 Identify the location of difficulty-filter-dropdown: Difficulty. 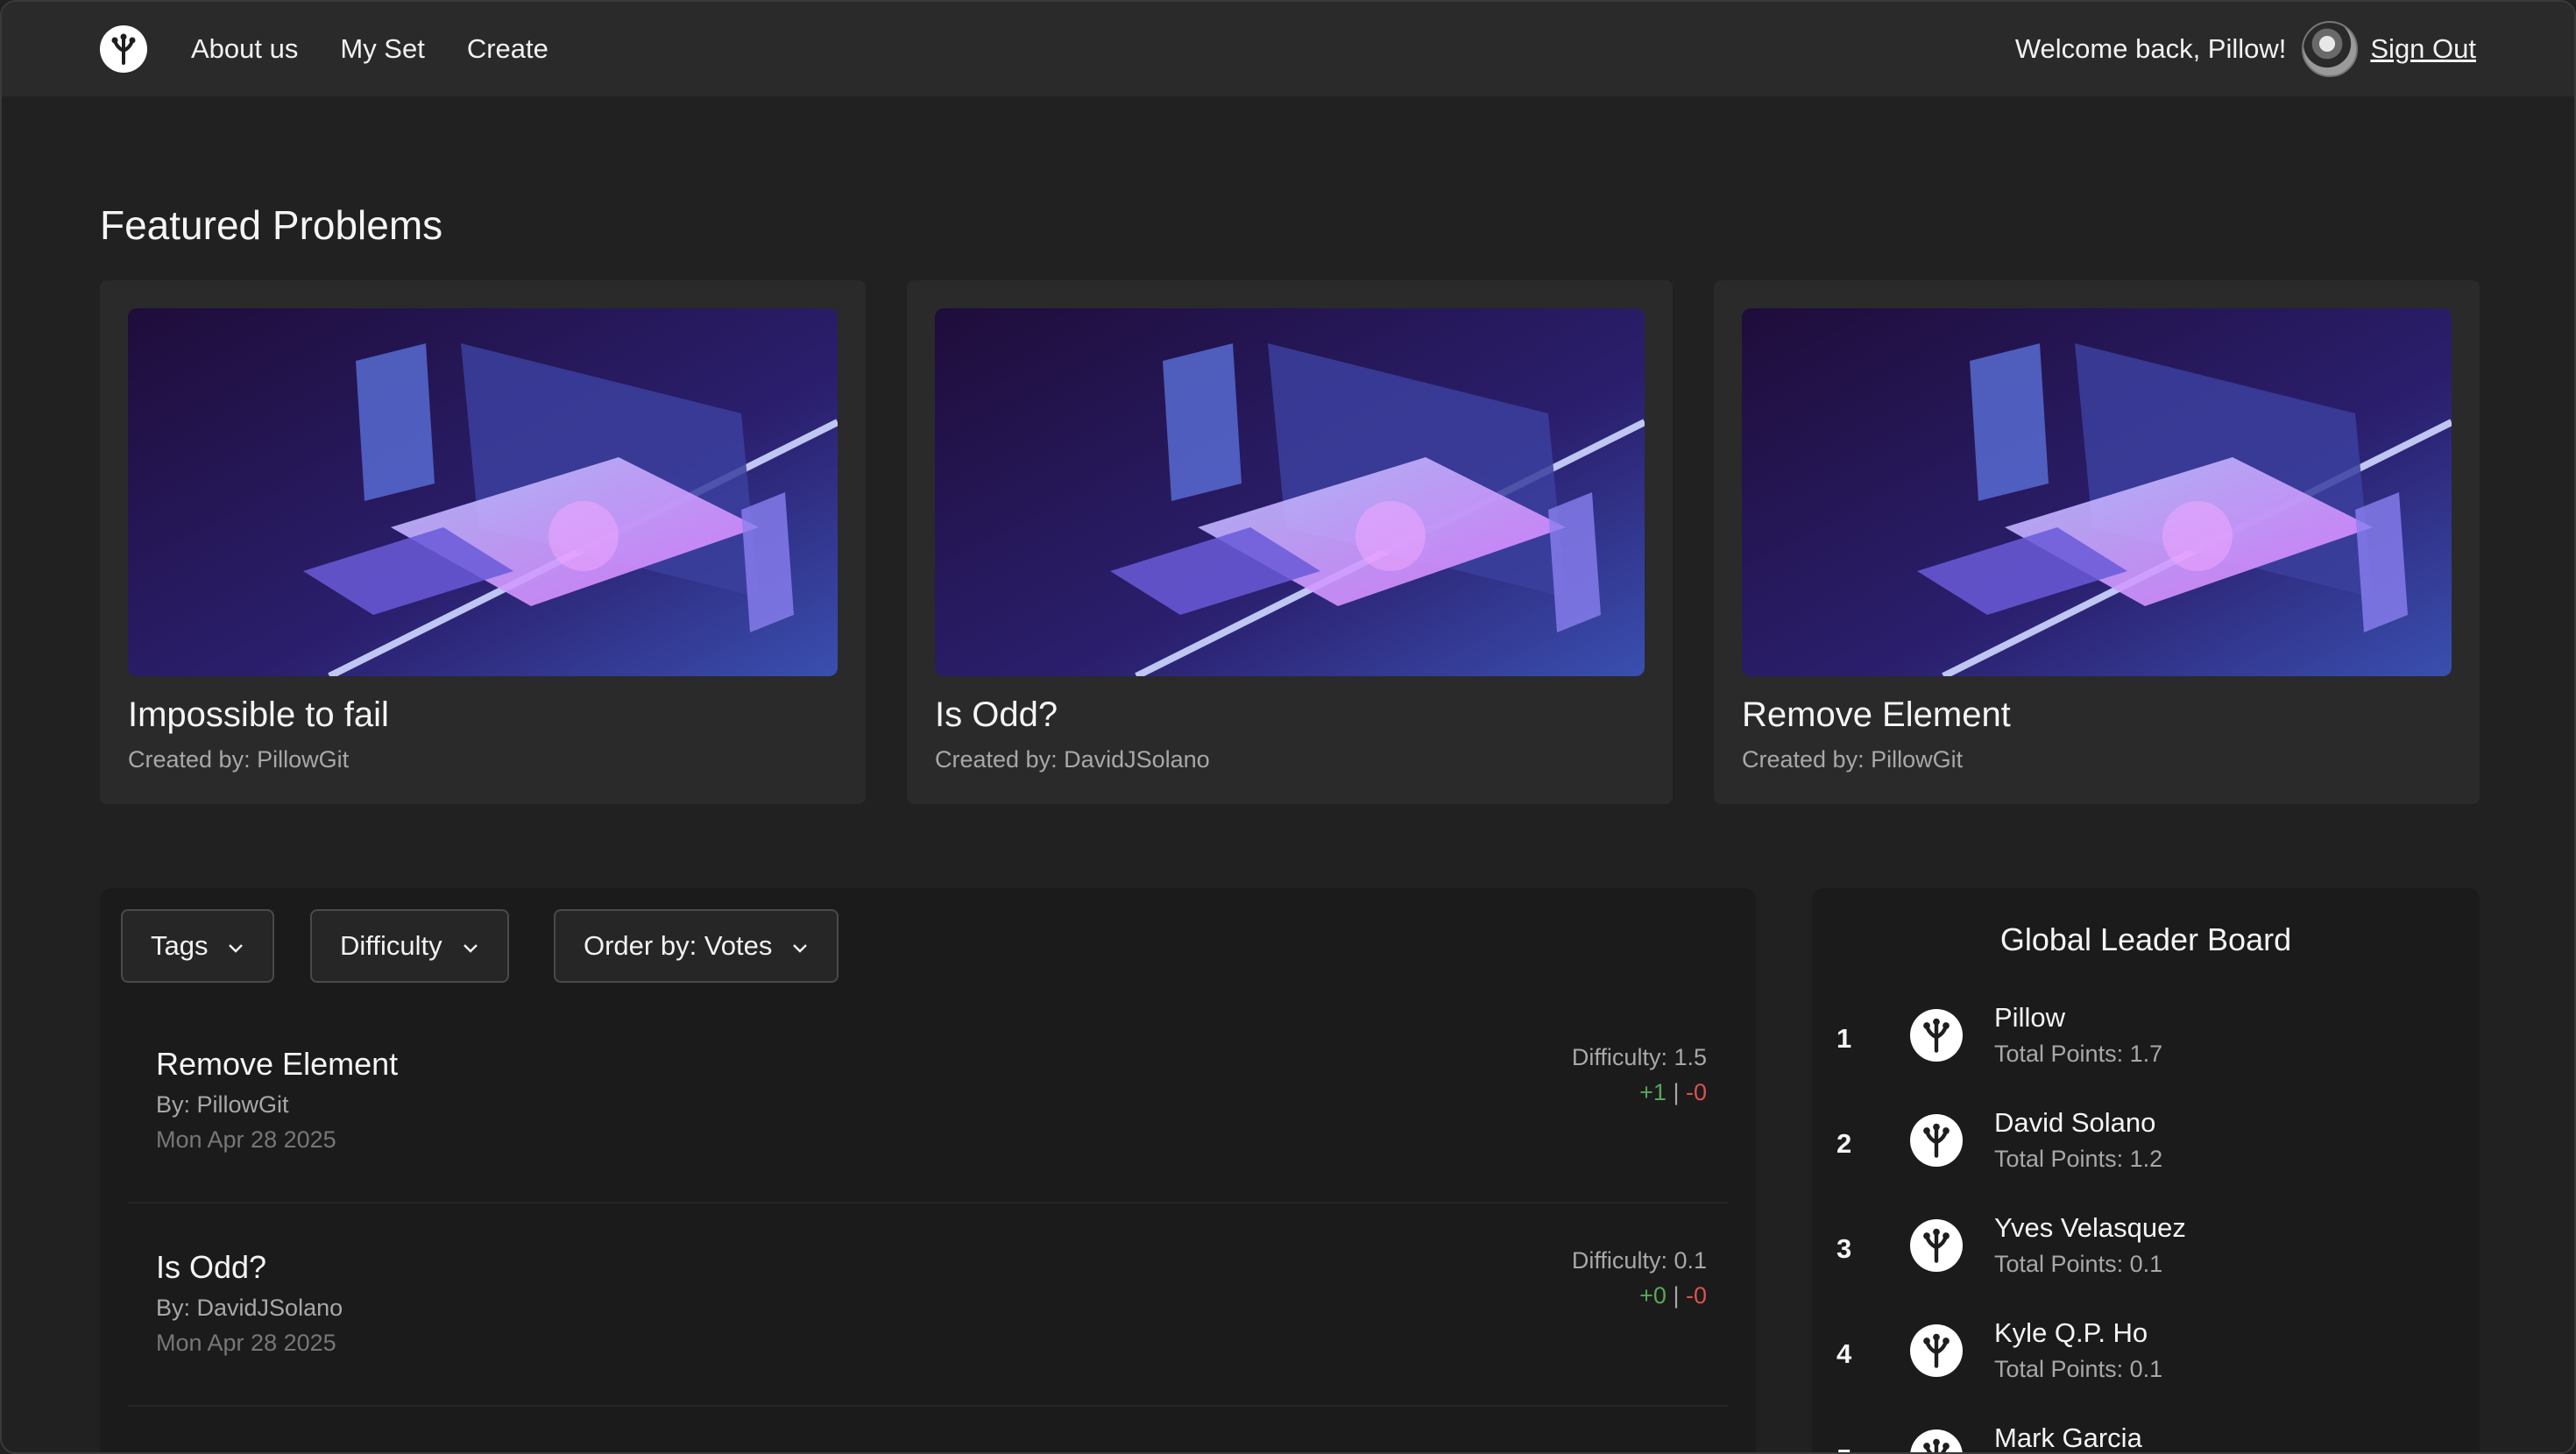
(409, 946).